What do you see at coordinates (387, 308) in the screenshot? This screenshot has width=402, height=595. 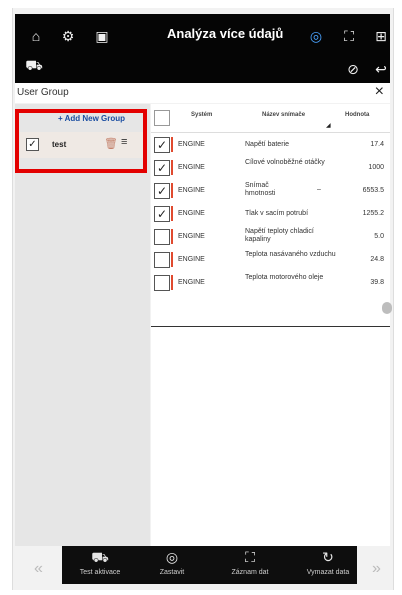 I see `scroll-handle` at bounding box center [387, 308].